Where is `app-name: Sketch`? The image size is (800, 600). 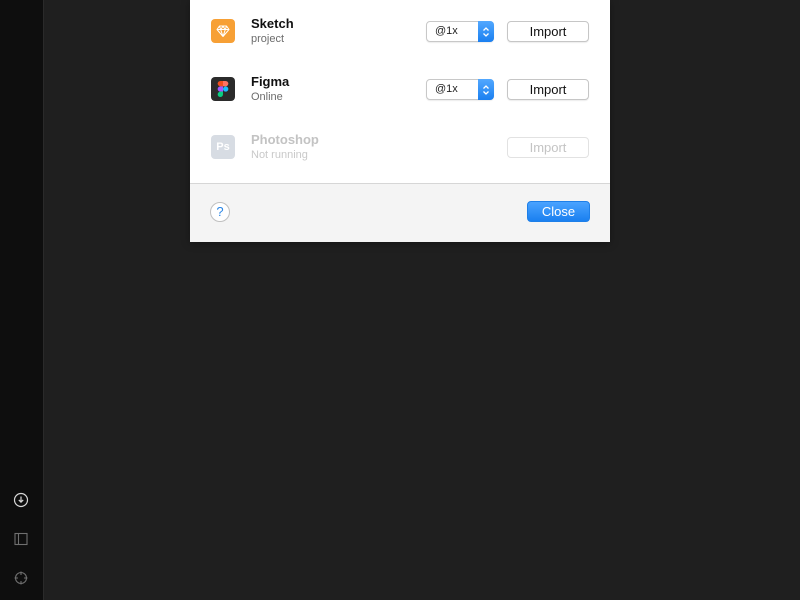
app-name: Sketch is located at coordinates (272, 23).